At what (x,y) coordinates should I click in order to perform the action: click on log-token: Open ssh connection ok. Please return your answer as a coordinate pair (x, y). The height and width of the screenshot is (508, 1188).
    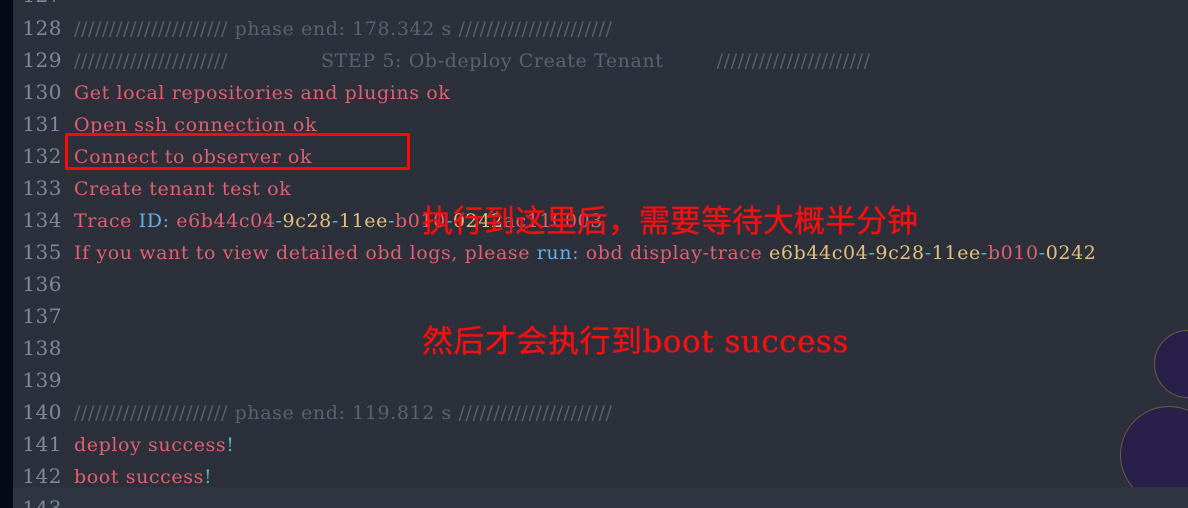
    Looking at the image, I should click on (196, 125).